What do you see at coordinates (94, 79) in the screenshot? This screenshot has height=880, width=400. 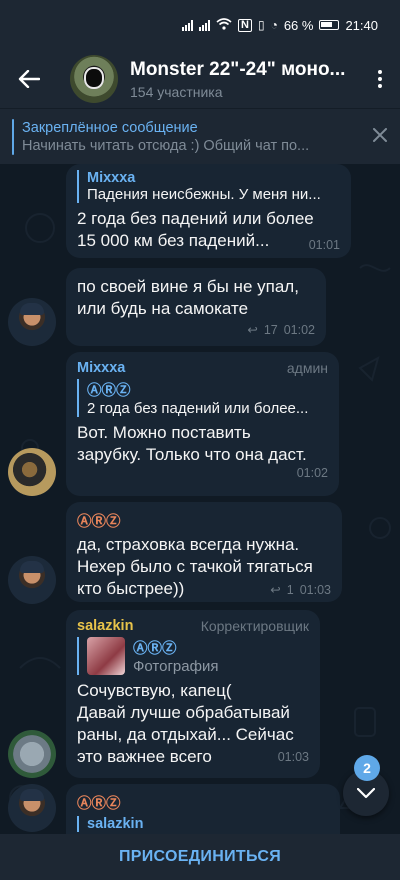 I see `group-avatar` at bounding box center [94, 79].